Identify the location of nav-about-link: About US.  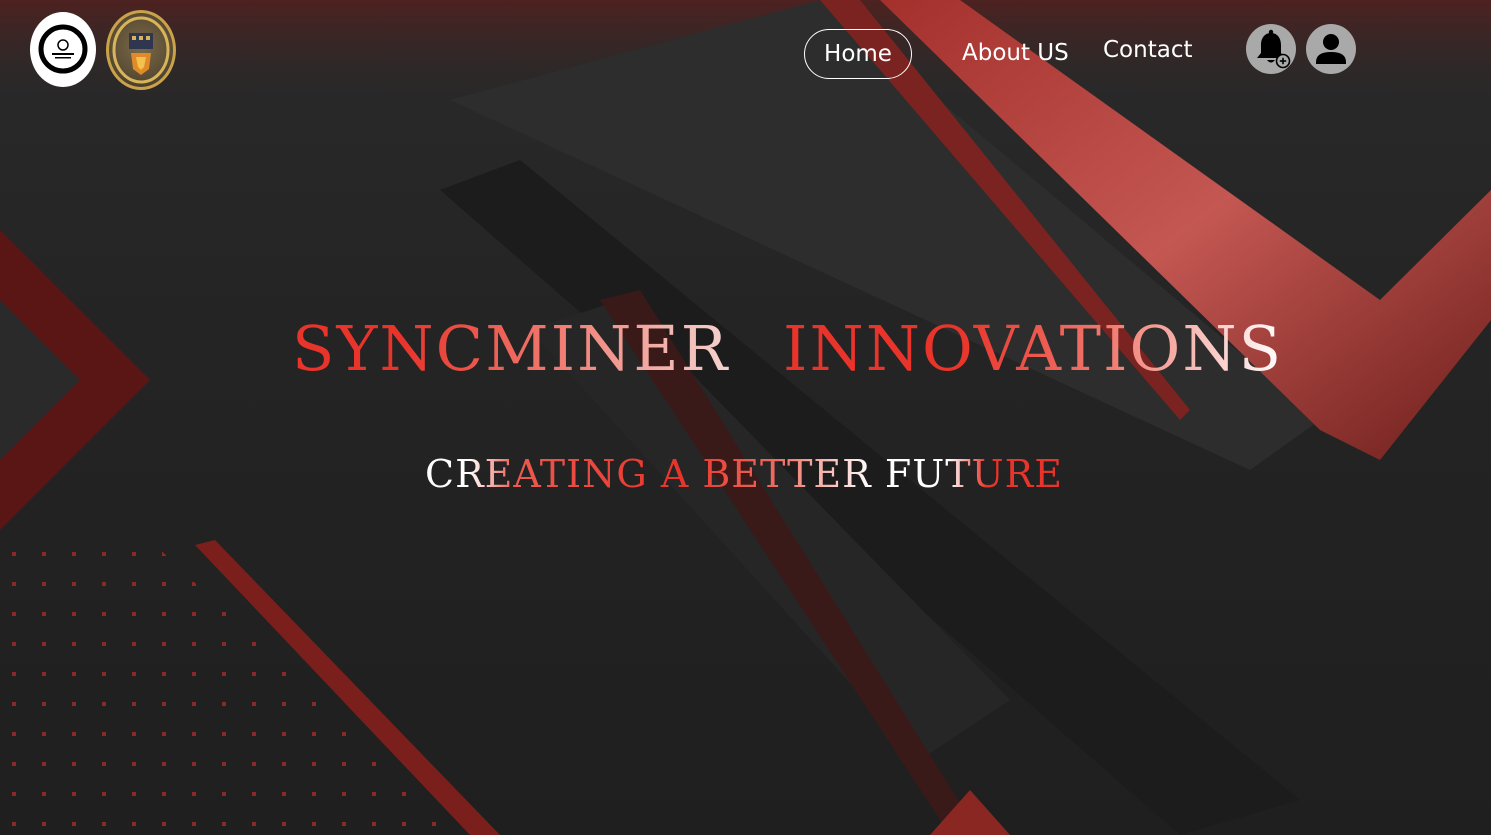
(1015, 53).